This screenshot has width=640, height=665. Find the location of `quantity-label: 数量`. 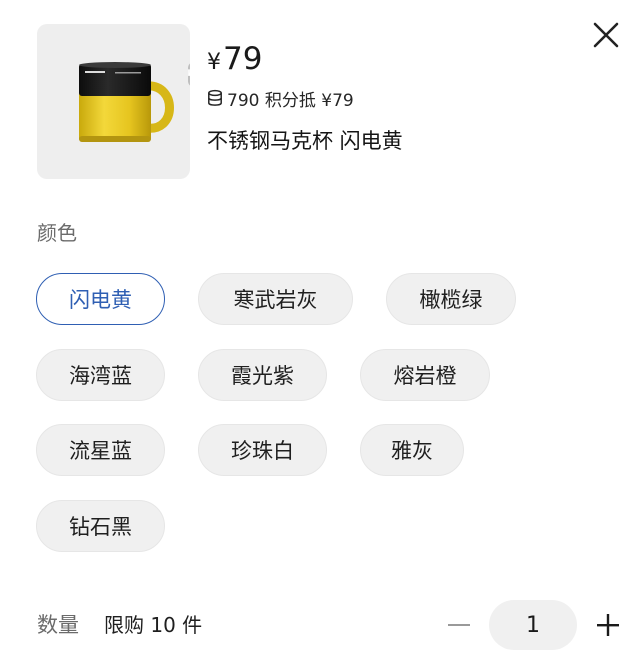

quantity-label: 数量 is located at coordinates (58, 625).